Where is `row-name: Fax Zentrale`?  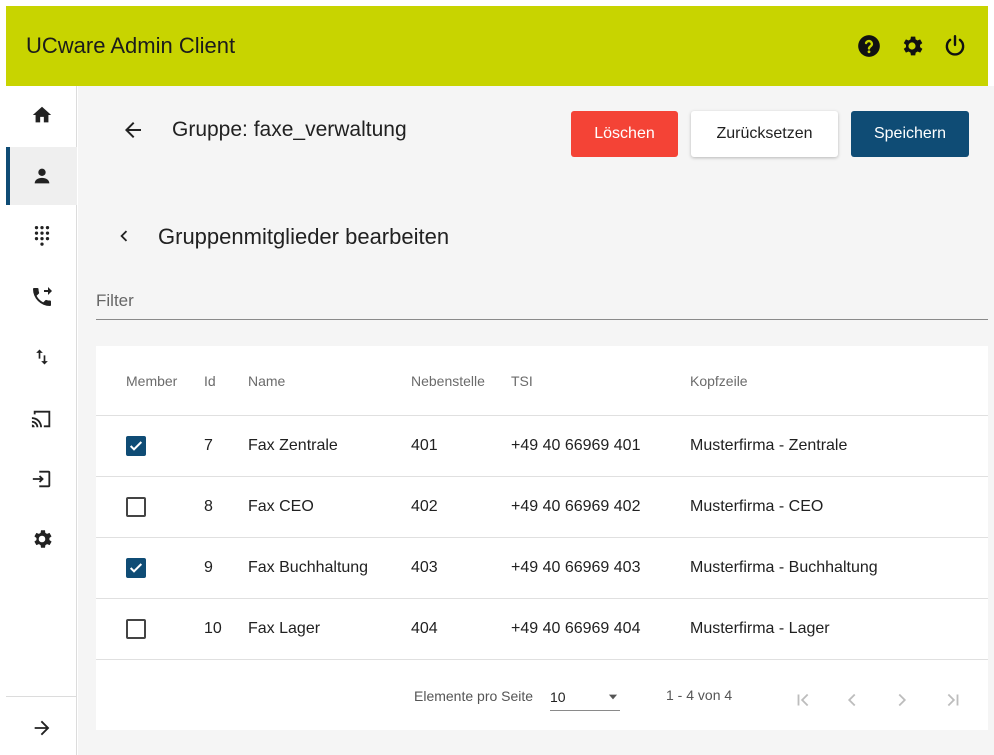
row-name: Fax Zentrale is located at coordinates (293, 445).